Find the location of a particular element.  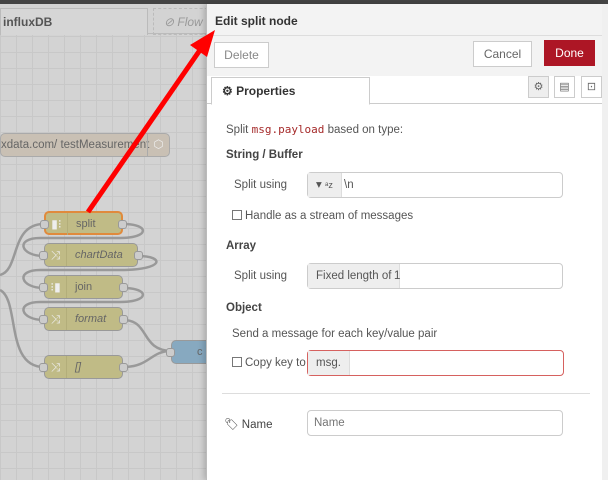

annotation-arrow is located at coordinates (150, 122).